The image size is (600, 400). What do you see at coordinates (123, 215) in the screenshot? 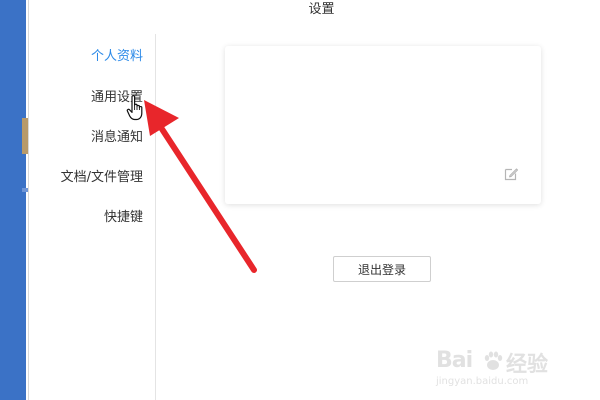
I see `sidebar-item-shortcuts: 快捷键` at bounding box center [123, 215].